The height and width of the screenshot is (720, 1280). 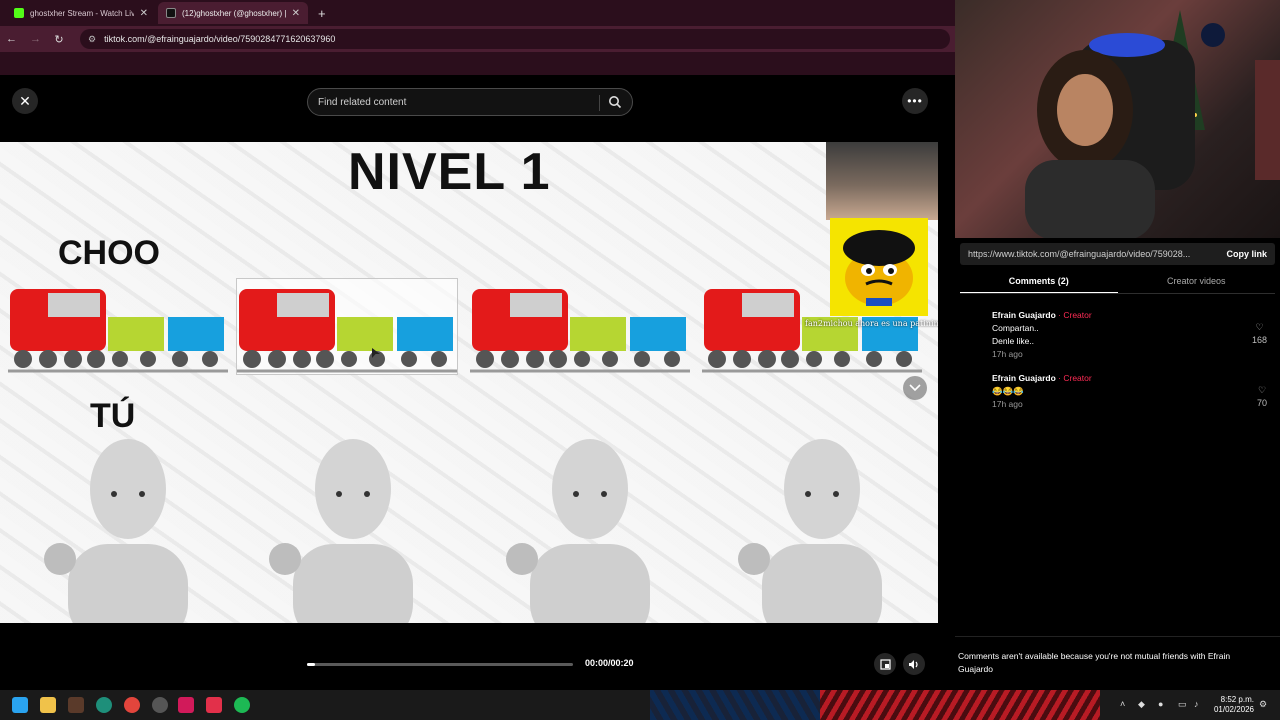 What do you see at coordinates (440, 664) in the screenshot?
I see `progress-bar` at bounding box center [440, 664].